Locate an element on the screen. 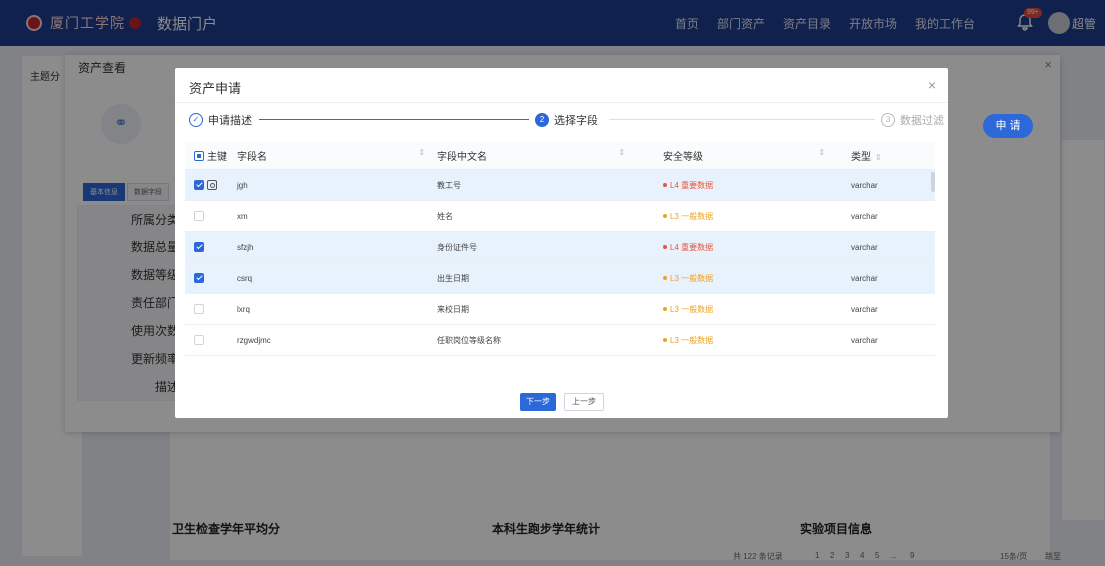 The height and width of the screenshot is (566, 1105). field-name: rzgwdjmc is located at coordinates (254, 340).